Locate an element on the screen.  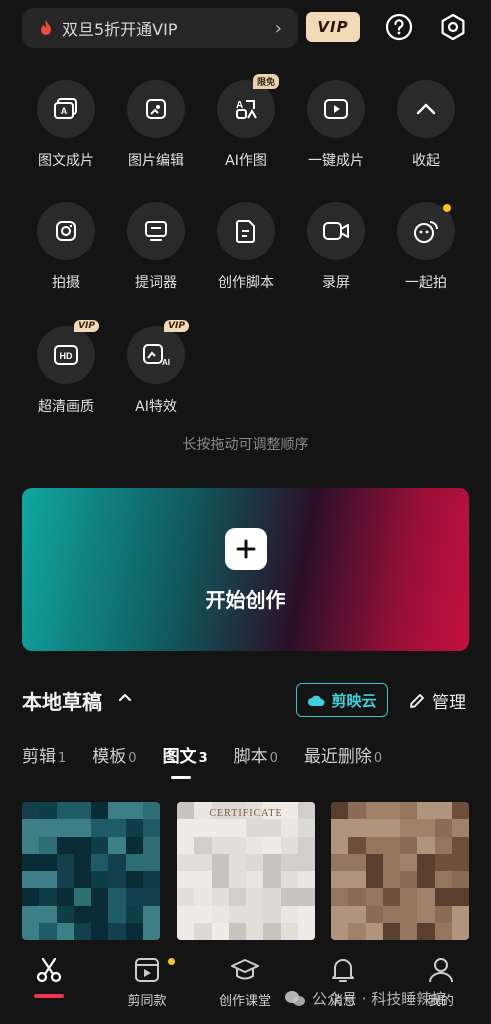
tool-image-edit: 图片编辑 is located at coordinates (156, 125).